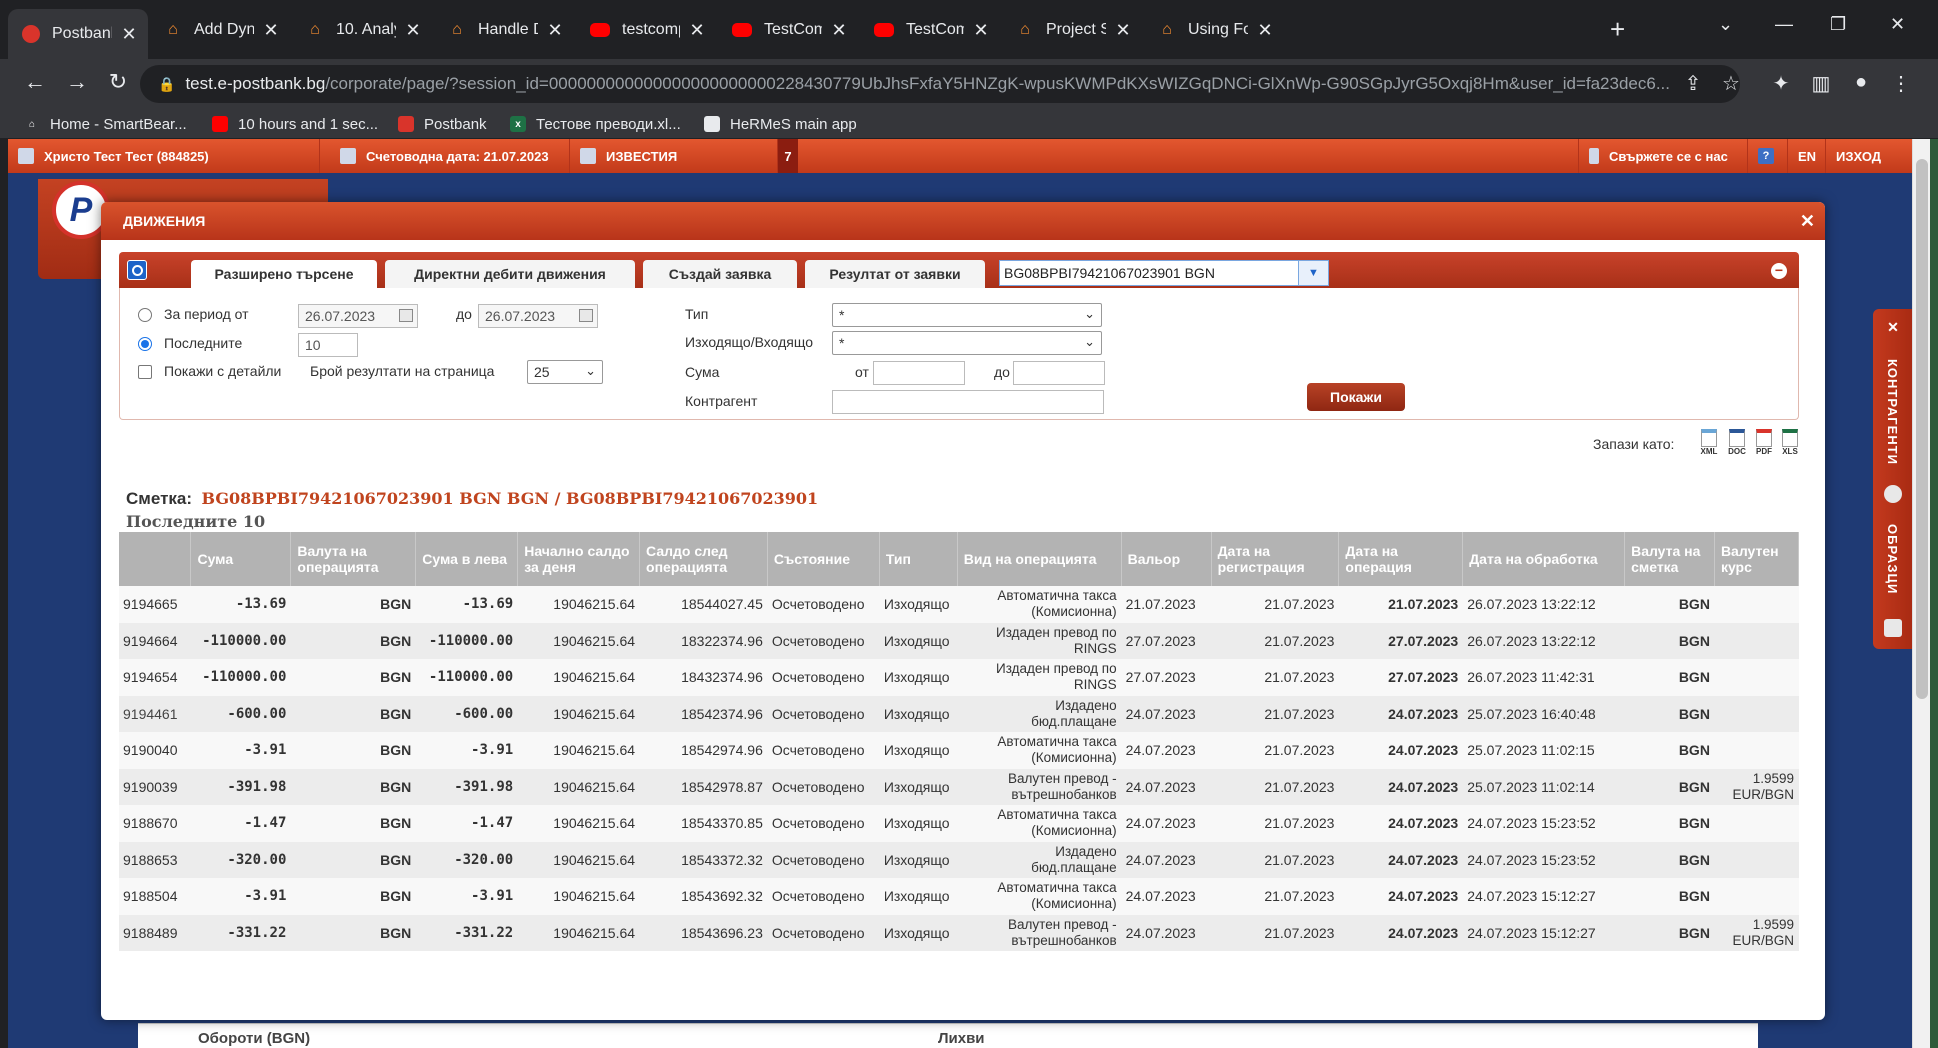 This screenshot has height=1048, width=1938. I want to click on column-header: Сума, so click(241, 559).